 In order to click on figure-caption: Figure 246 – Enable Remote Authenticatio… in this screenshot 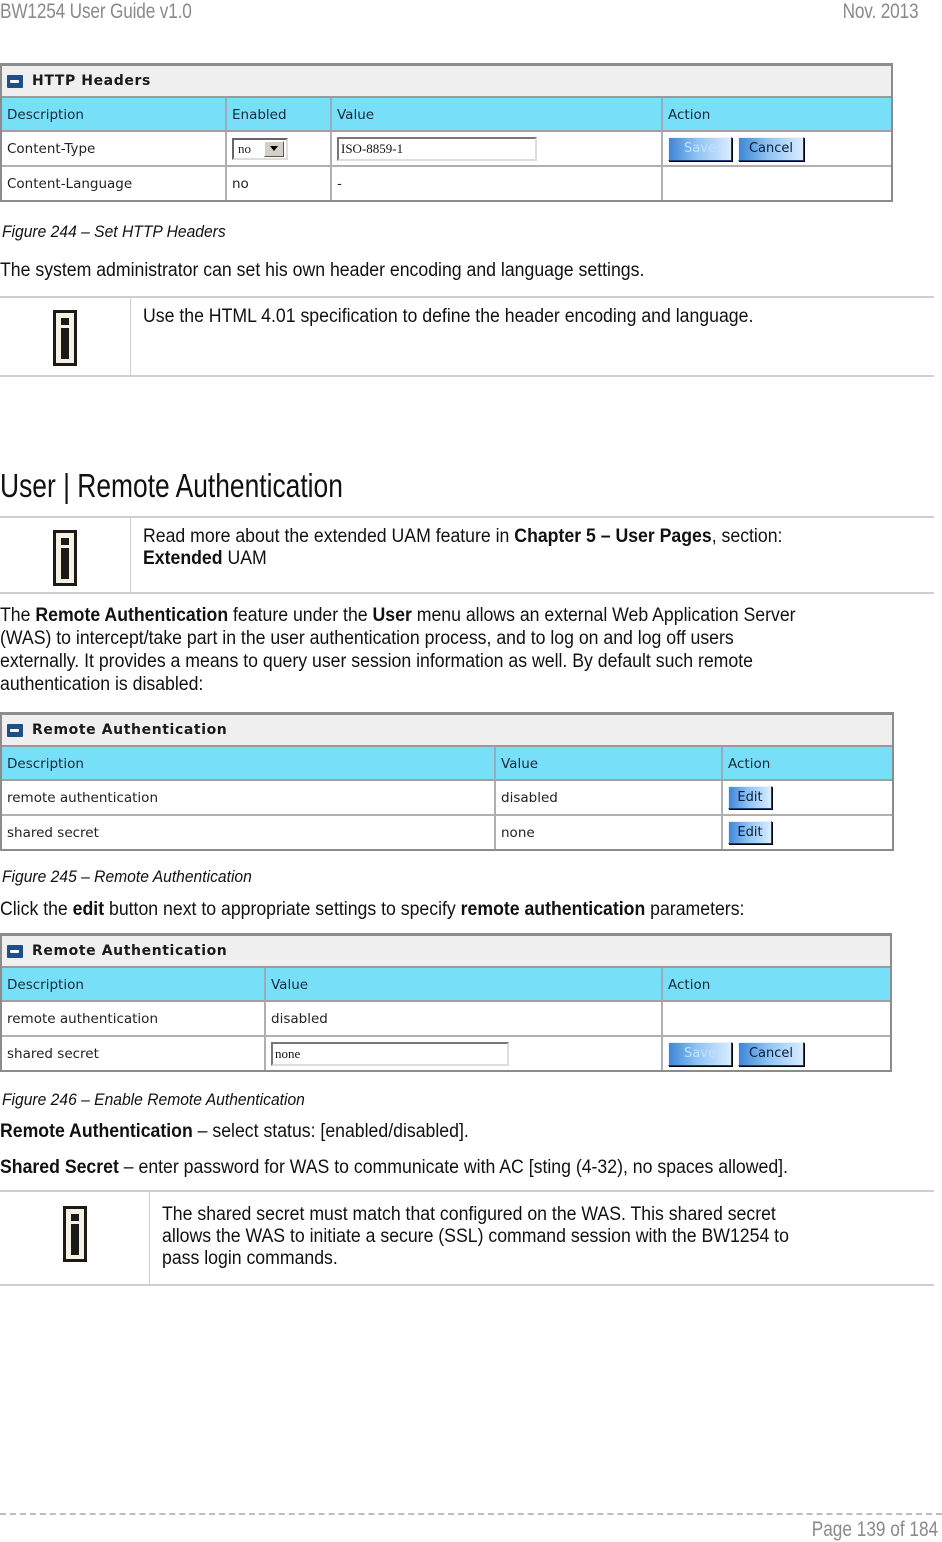, I will do `click(153, 1099)`.